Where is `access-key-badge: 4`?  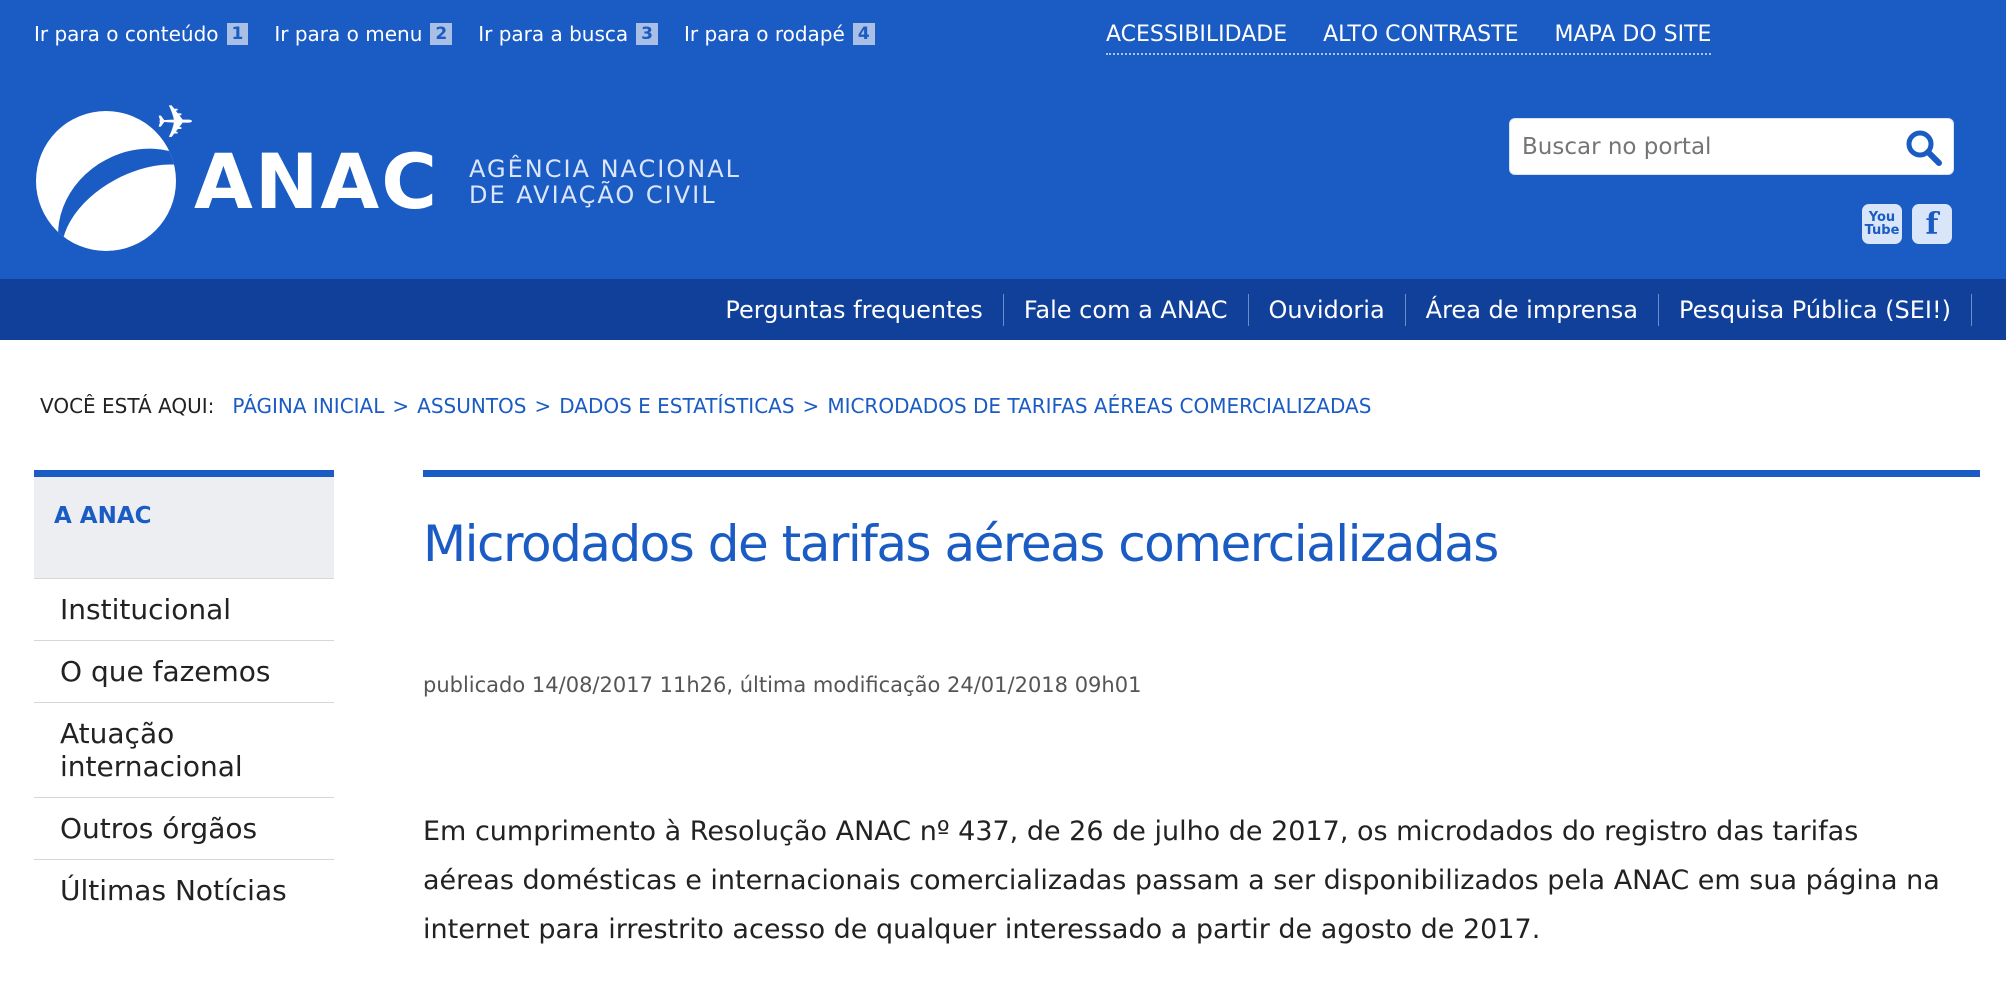 access-key-badge: 4 is located at coordinates (863, 34).